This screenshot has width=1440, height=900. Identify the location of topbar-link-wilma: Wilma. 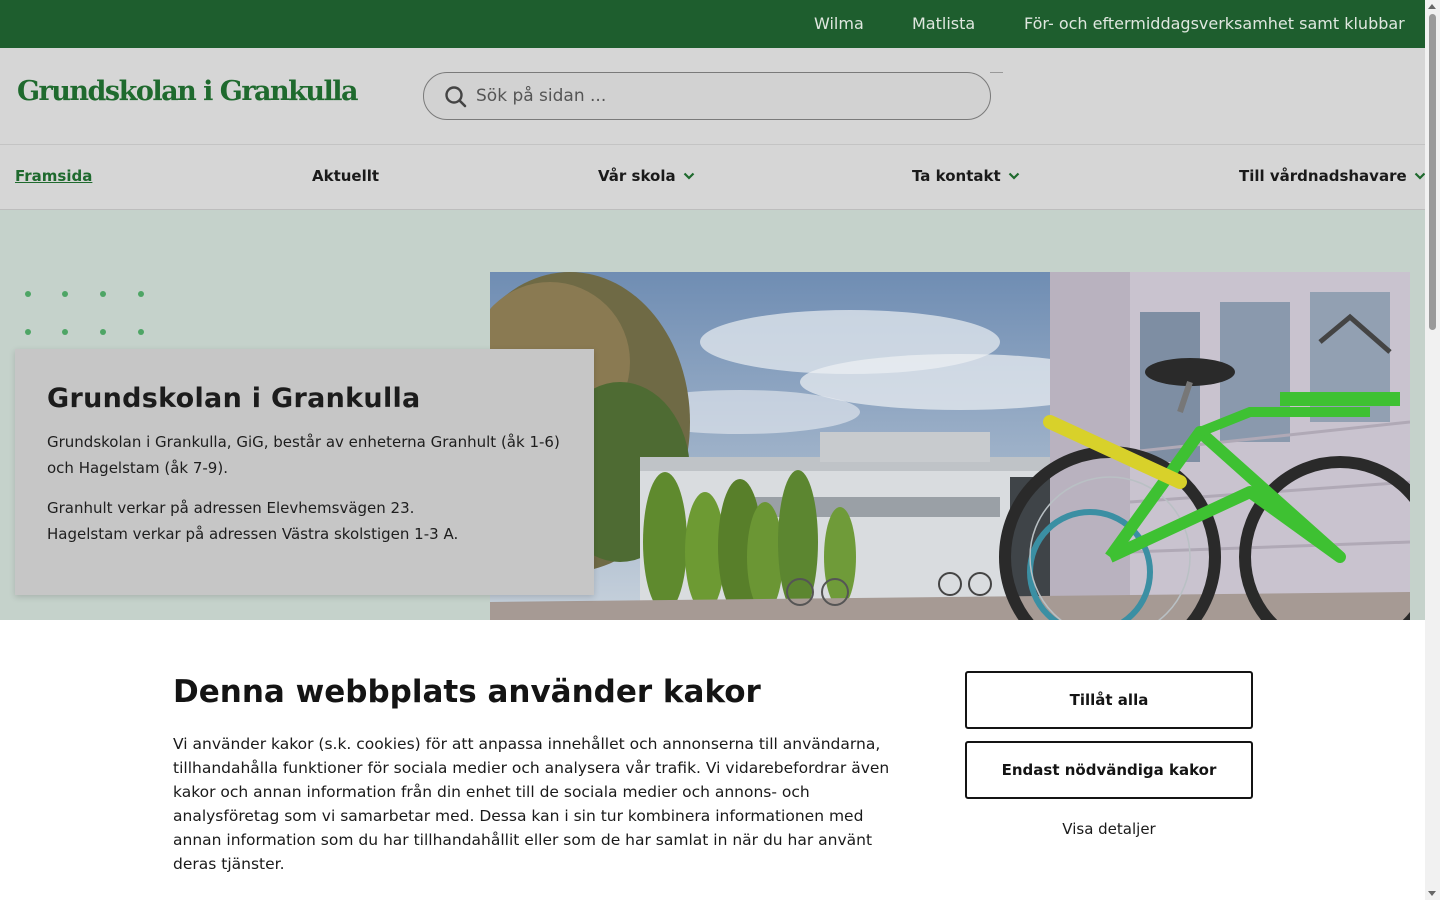
(839, 23).